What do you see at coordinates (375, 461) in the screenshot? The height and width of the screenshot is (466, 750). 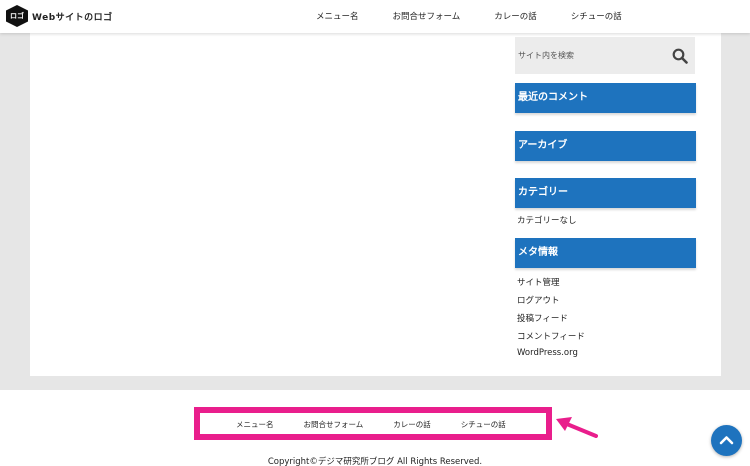 I see `copyright-text: Copyright©デジマ研究所ブログ All Rights Reserved.` at bounding box center [375, 461].